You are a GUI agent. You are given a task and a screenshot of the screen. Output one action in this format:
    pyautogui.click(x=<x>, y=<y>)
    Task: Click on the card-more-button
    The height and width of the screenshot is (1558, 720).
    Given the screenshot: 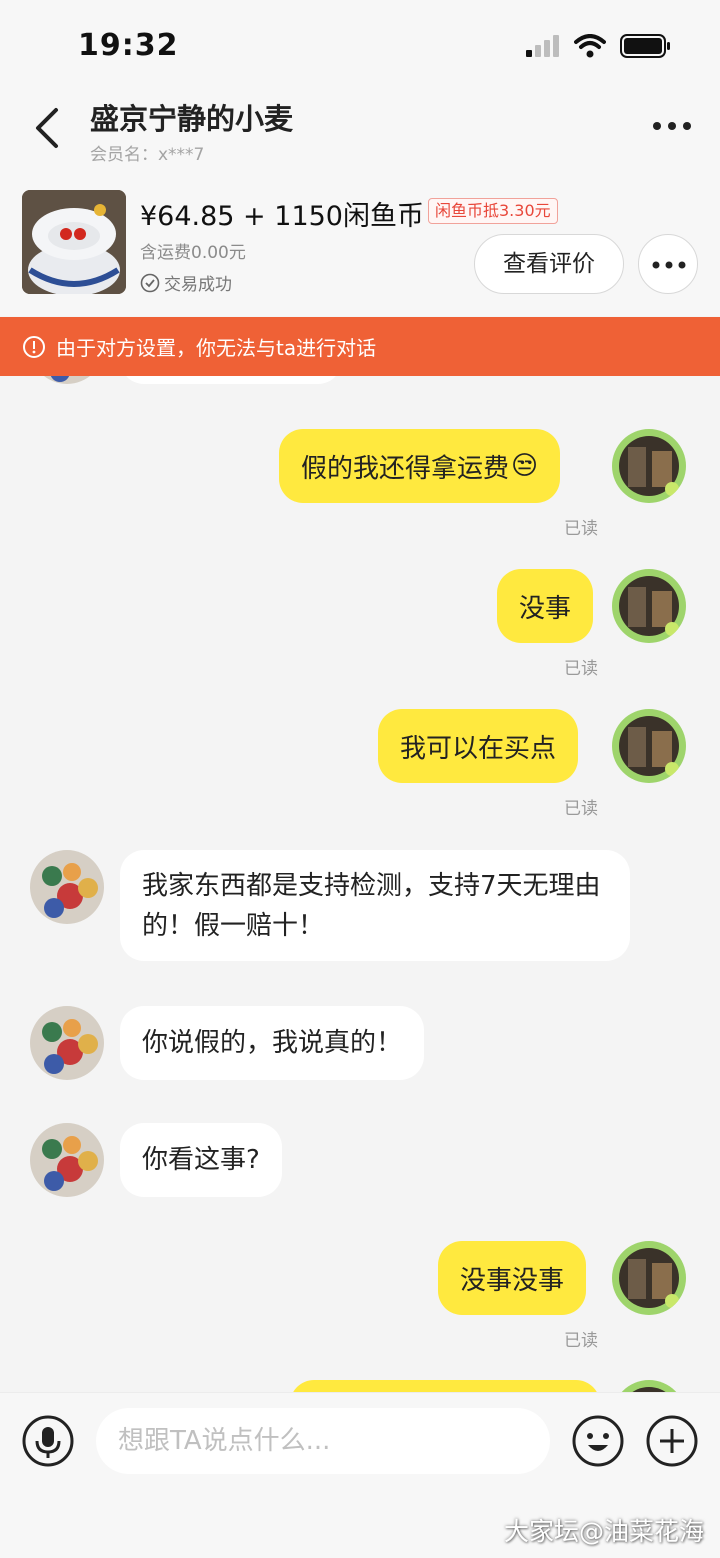 What is the action you would take?
    pyautogui.click(x=668, y=264)
    